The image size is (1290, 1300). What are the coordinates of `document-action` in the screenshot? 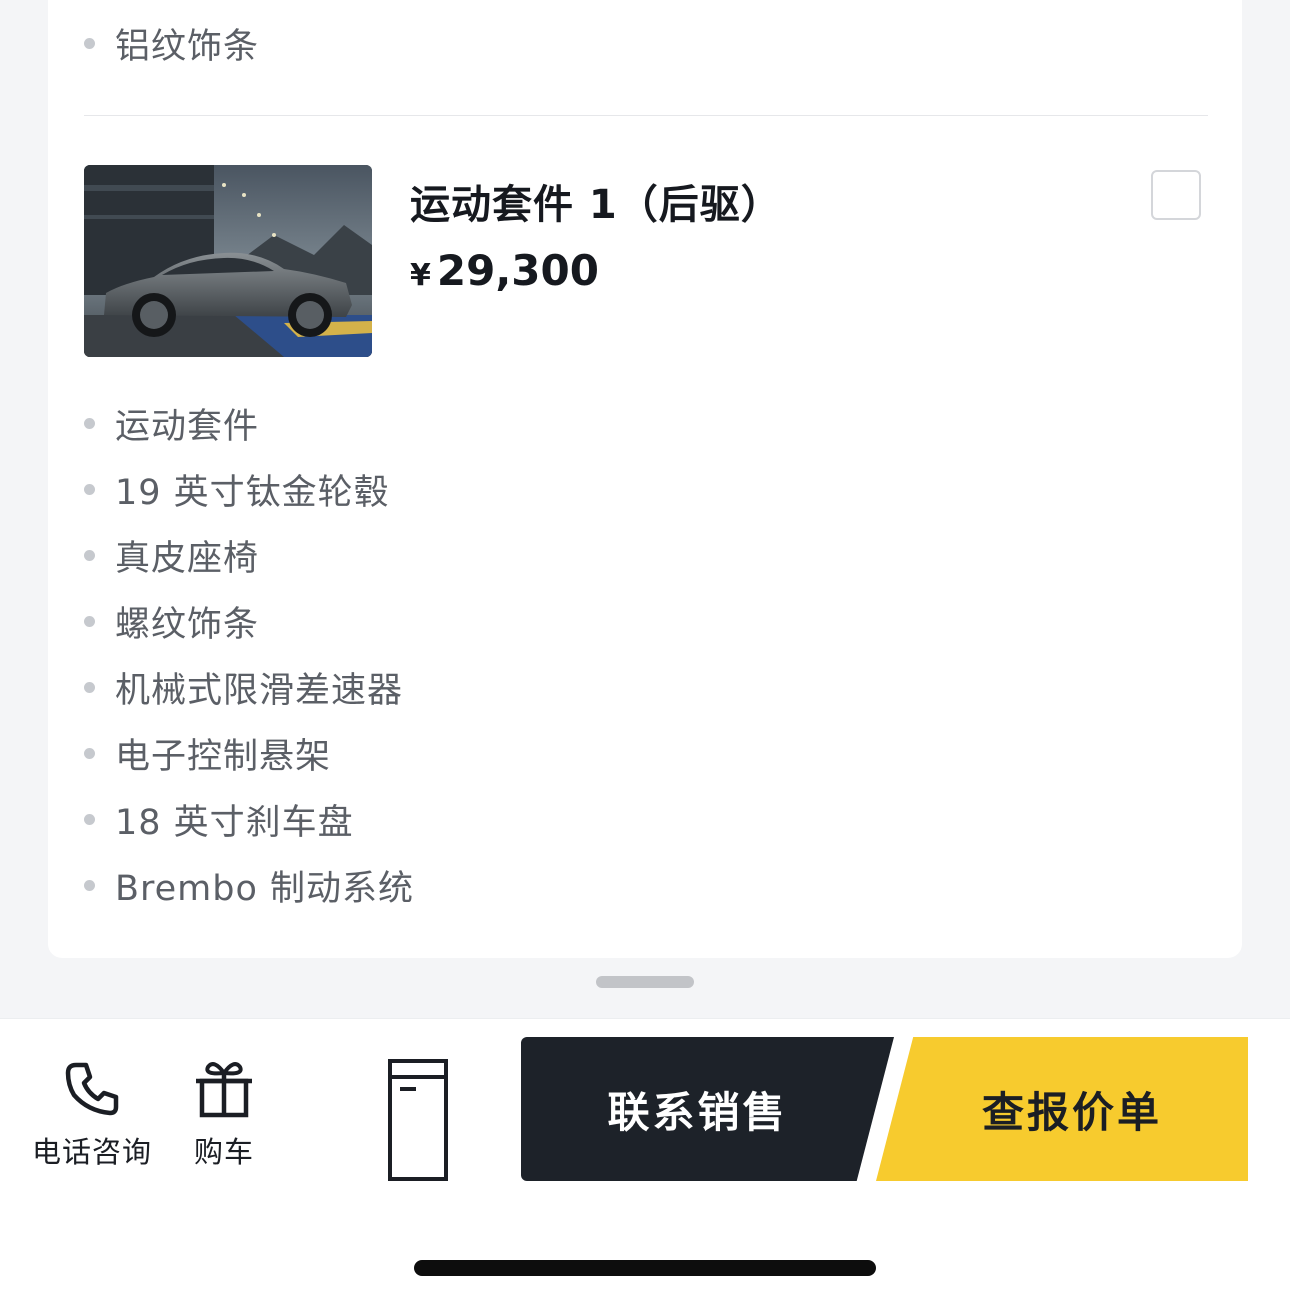 It's located at (418, 1121).